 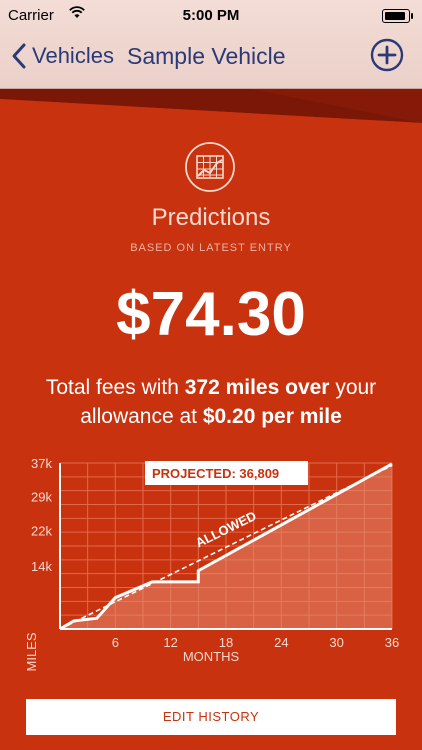 What do you see at coordinates (211, 217) in the screenshot?
I see `predictions-heading: Predictions` at bounding box center [211, 217].